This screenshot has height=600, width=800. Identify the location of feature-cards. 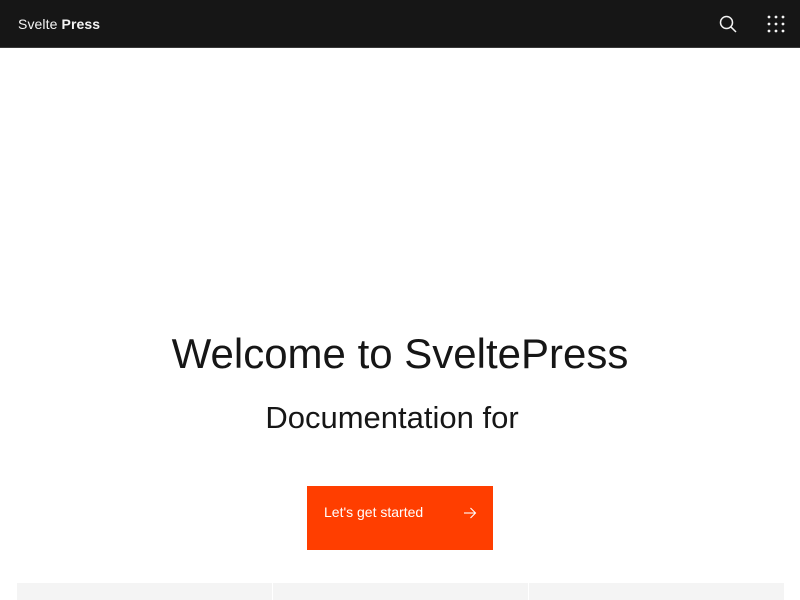
(400, 591).